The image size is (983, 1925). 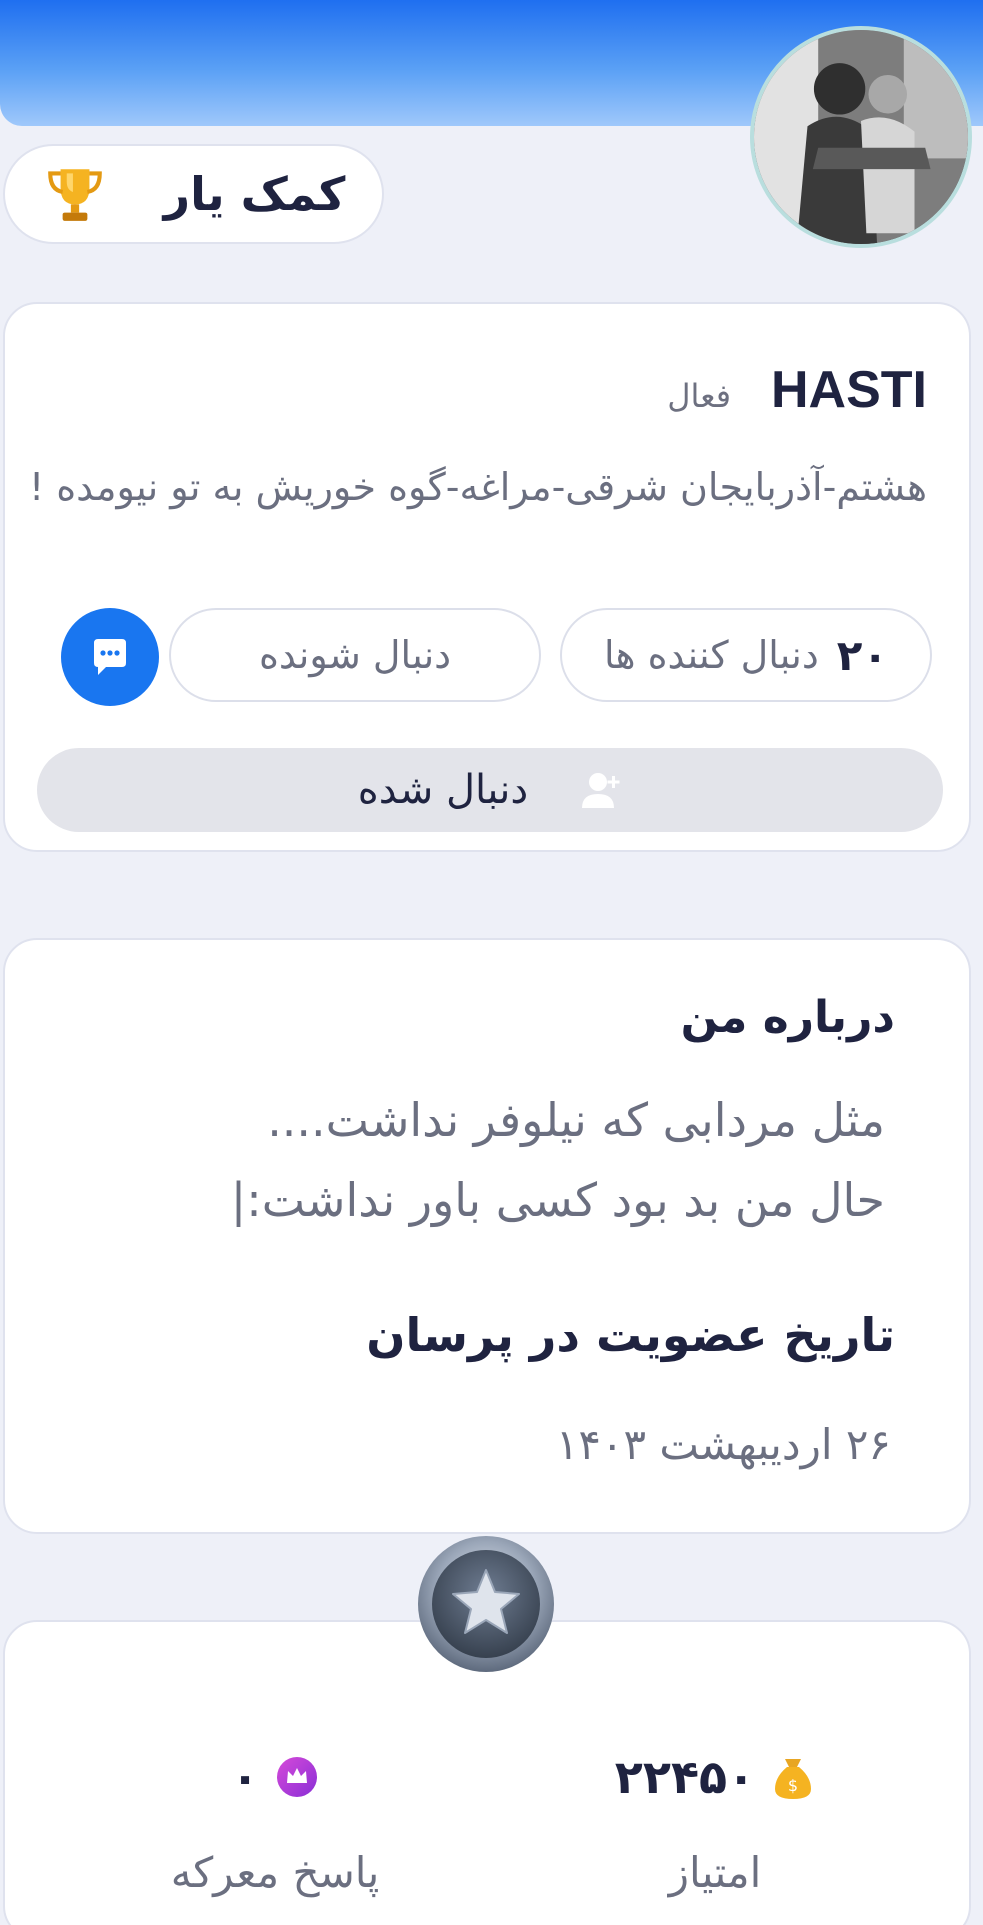 I want to click on level-medal, so click(x=486, y=1604).